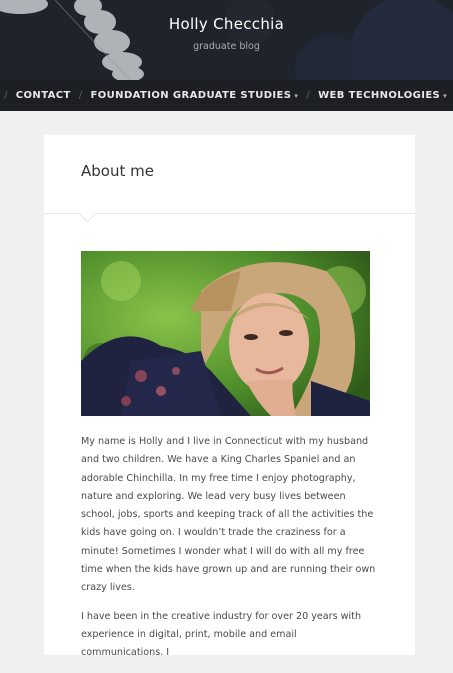 The width and height of the screenshot is (453, 673). What do you see at coordinates (226, 46) in the screenshot?
I see `site-tagline: graduate blog` at bounding box center [226, 46].